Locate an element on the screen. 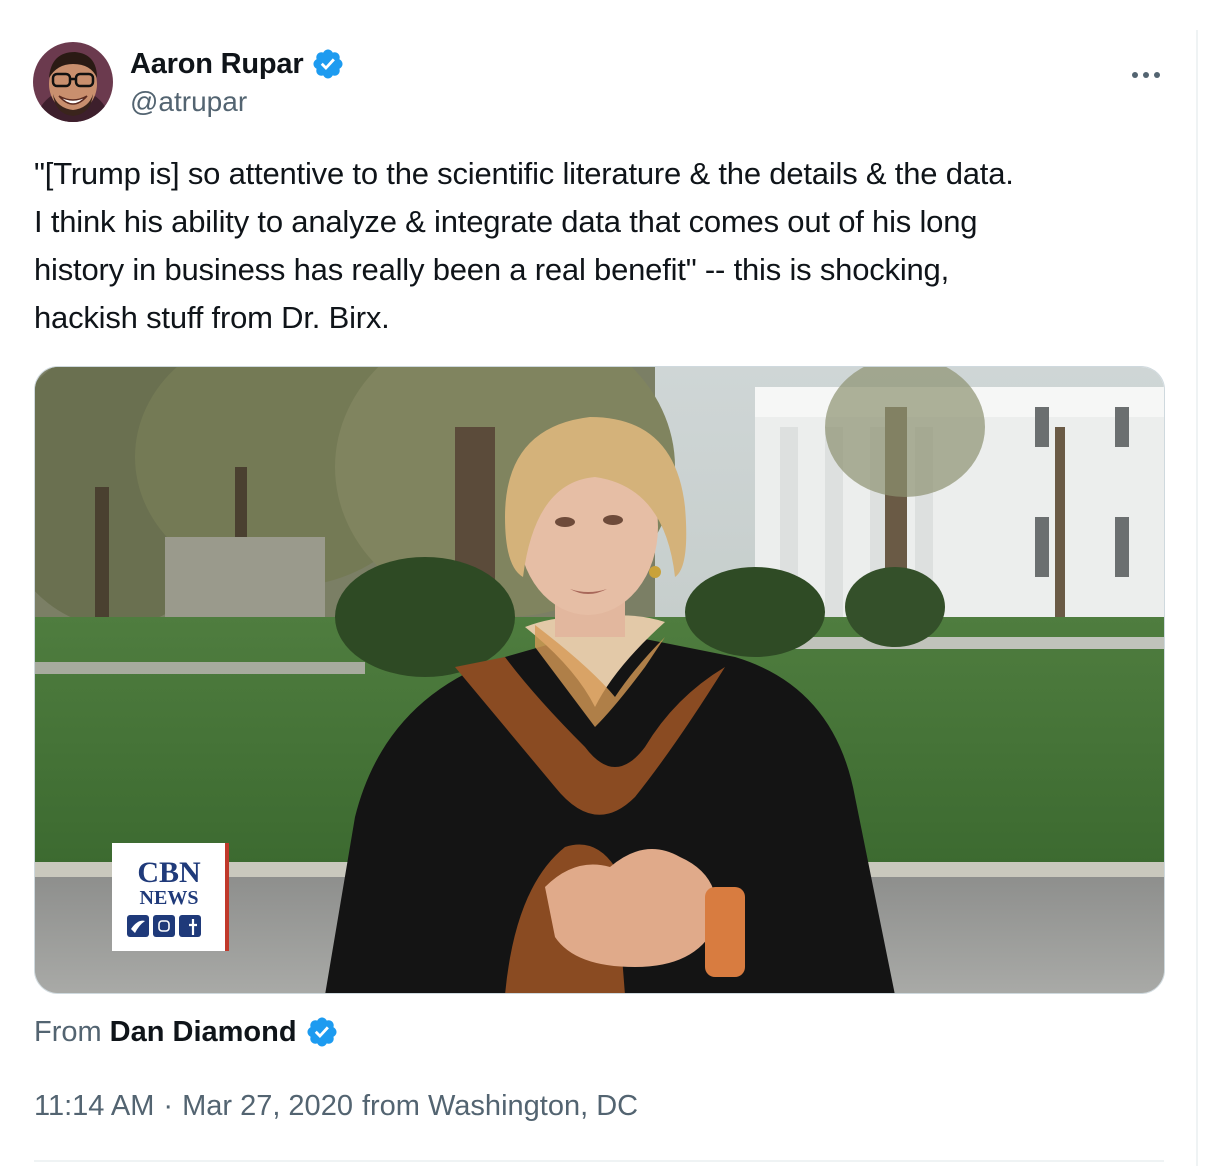  cbn-logo-line1: CBN is located at coordinates (169, 872).